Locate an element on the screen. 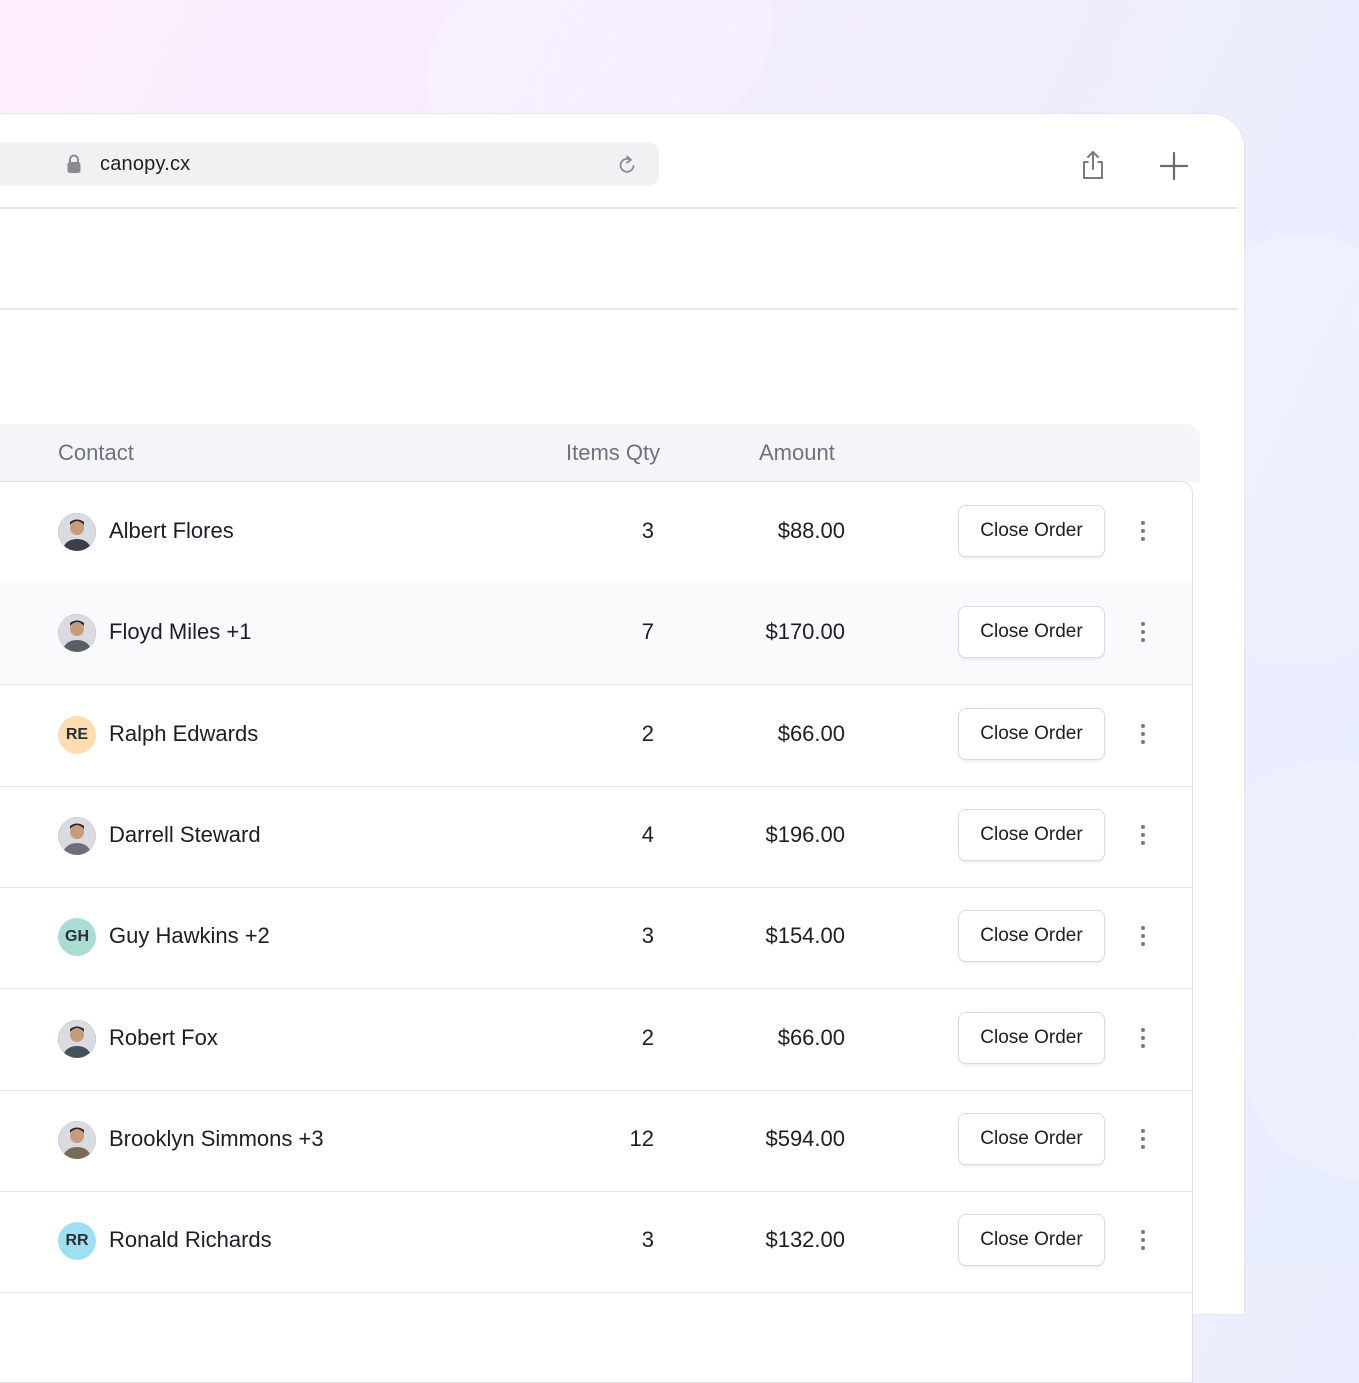 The height and width of the screenshot is (1383, 1359). toolbar-divider is located at coordinates (619, 208).